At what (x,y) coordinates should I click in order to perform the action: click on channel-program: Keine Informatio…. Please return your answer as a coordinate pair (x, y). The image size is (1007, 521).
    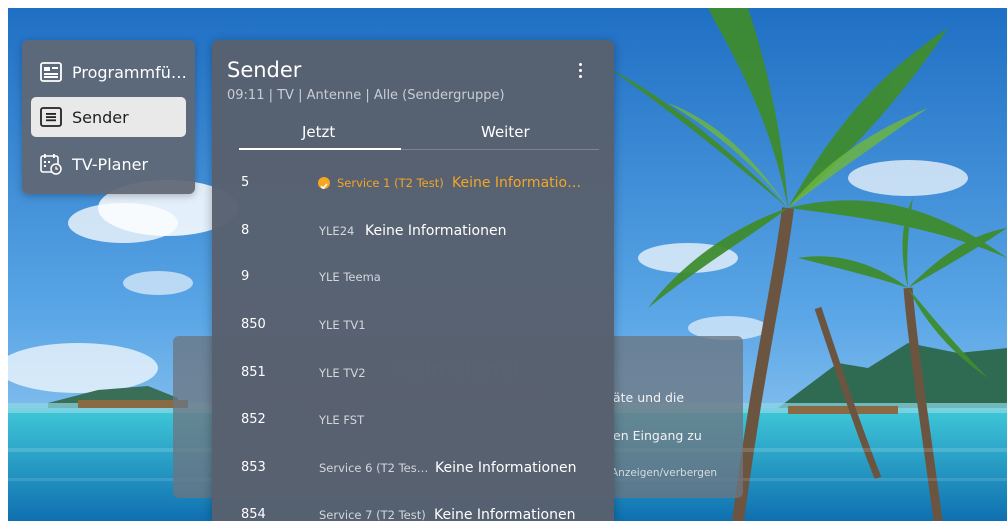
    Looking at the image, I should click on (517, 183).